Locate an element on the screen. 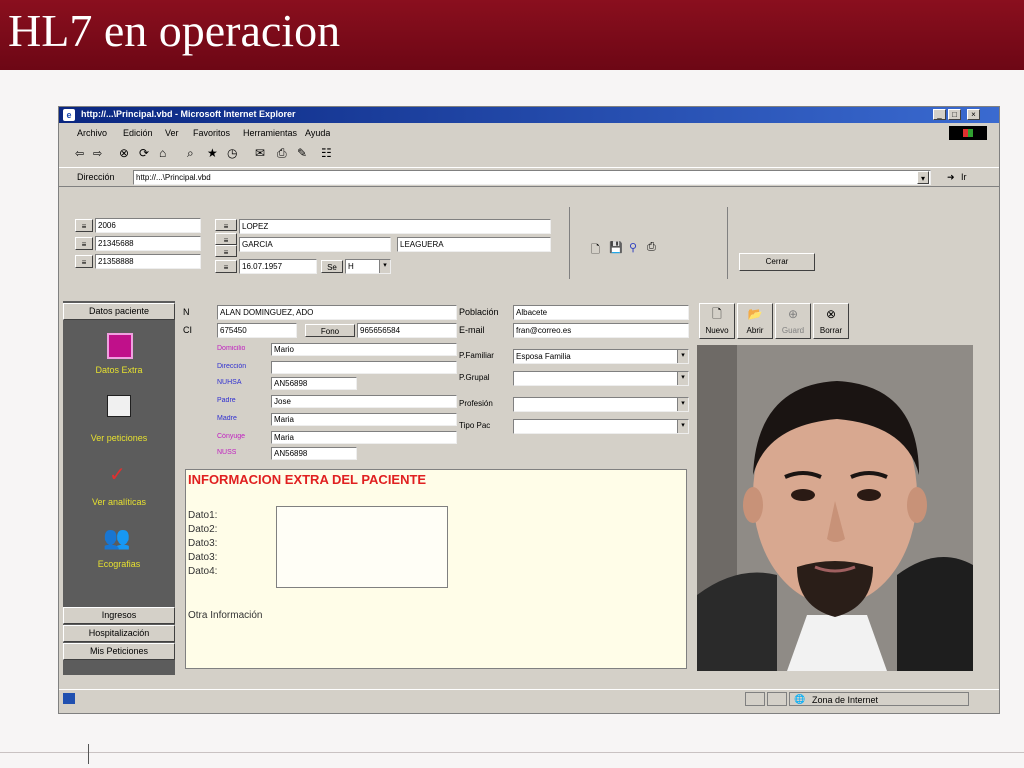 This screenshot has width=1024, height=768. print-icon: ⎙ is located at coordinates (282, 153).